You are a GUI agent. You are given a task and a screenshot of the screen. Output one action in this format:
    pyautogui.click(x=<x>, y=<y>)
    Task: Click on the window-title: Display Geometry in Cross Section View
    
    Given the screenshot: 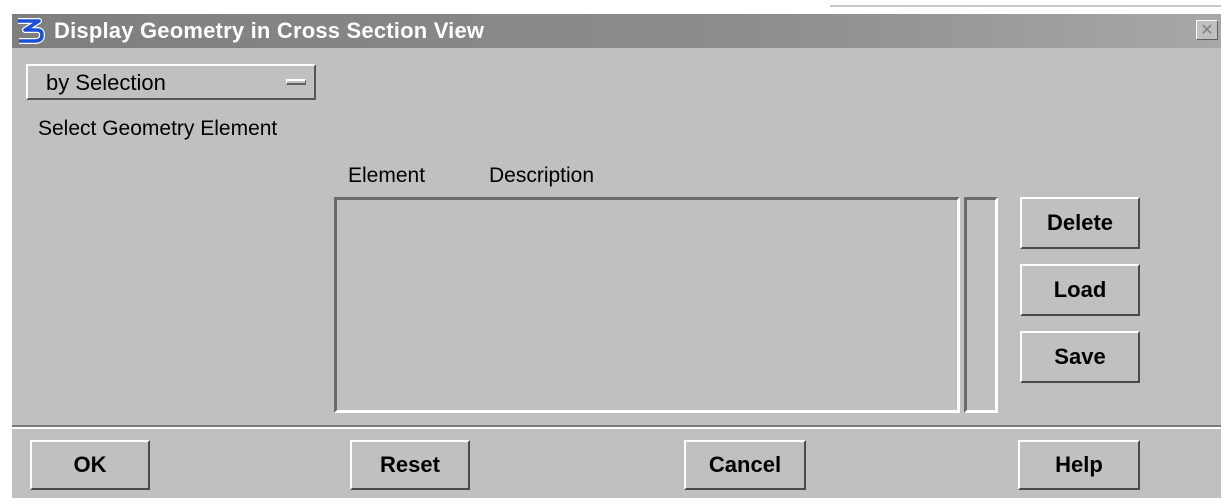 What is the action you would take?
    pyautogui.click(x=269, y=30)
    